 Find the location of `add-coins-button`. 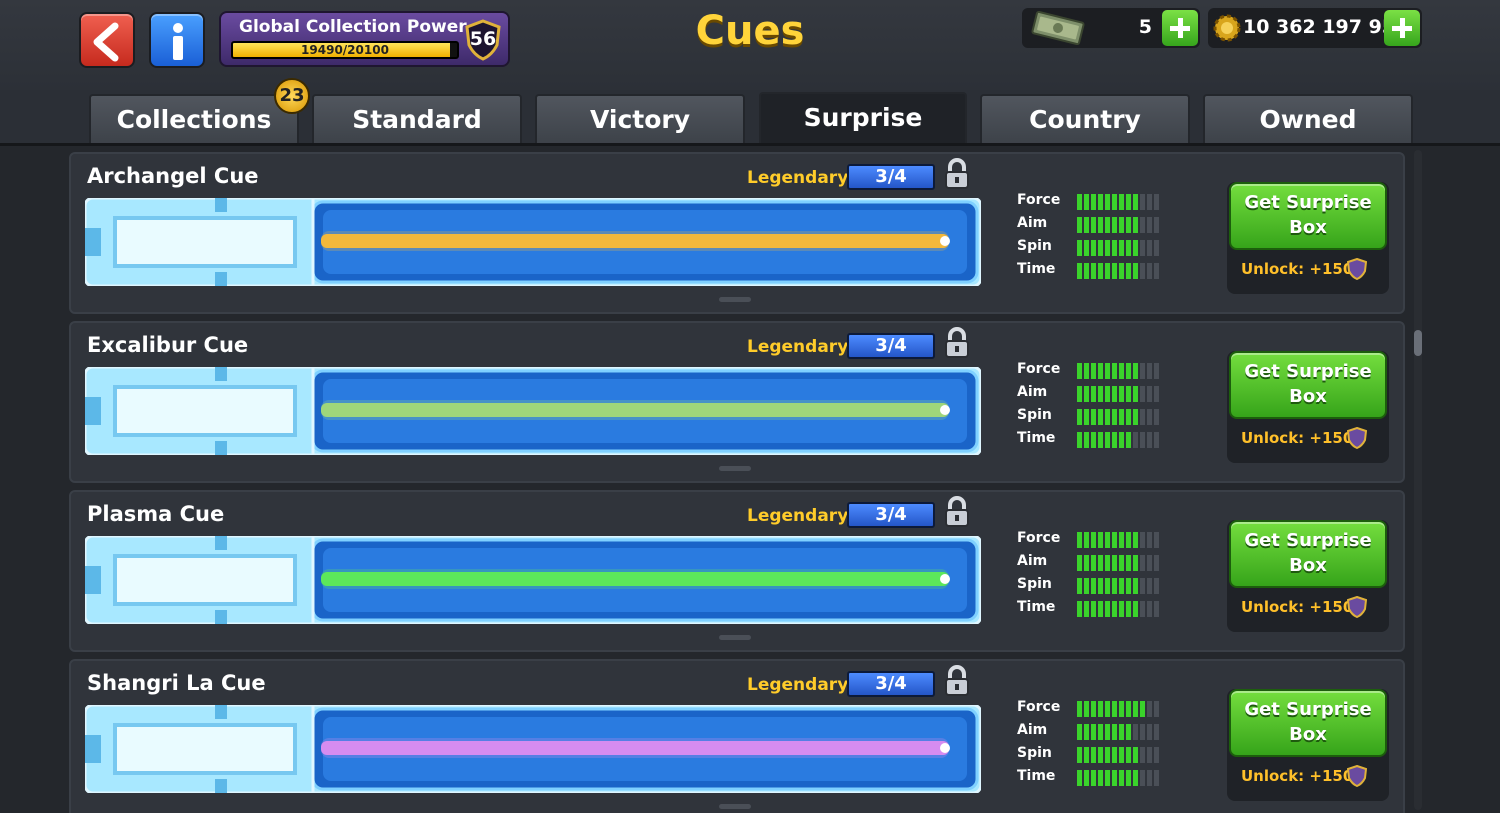

add-coins-button is located at coordinates (1402, 28).